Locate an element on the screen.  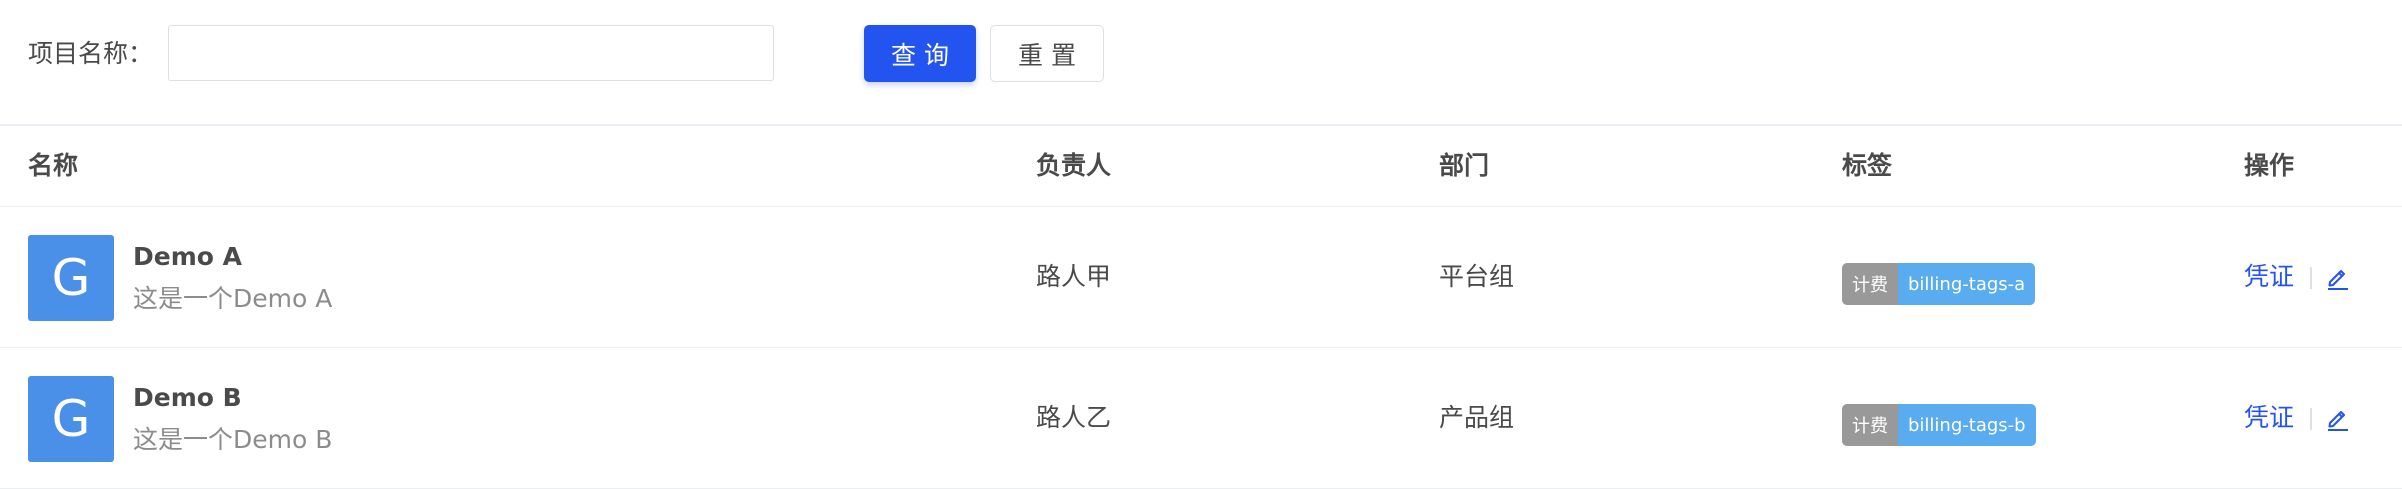
column-header-tags: 标签 is located at coordinates (1867, 165).